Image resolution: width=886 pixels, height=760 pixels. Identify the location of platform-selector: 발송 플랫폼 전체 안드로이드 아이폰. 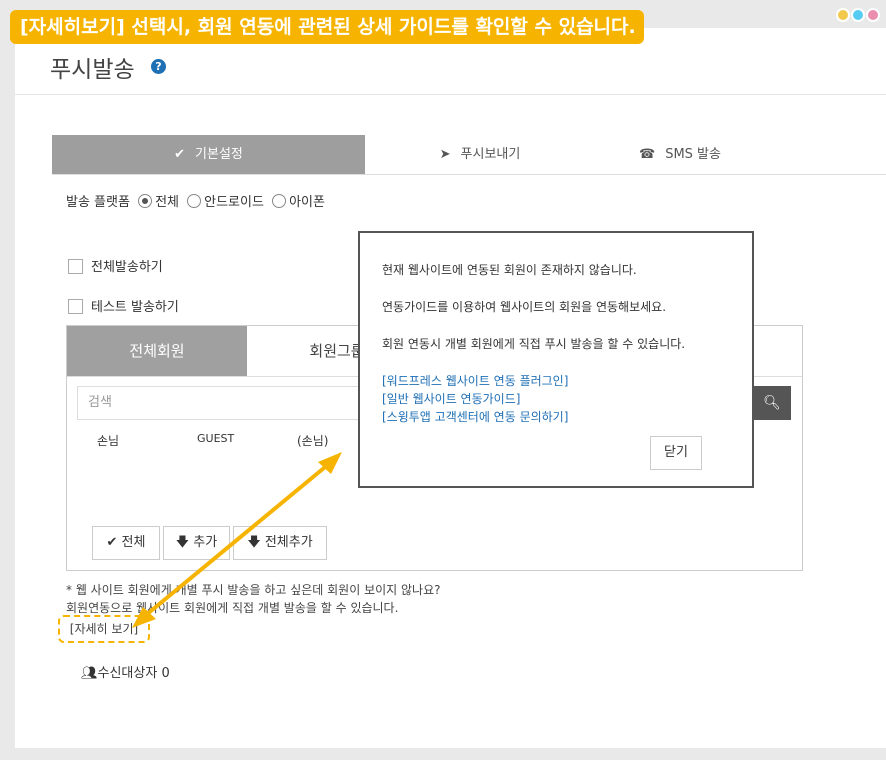
(195, 200).